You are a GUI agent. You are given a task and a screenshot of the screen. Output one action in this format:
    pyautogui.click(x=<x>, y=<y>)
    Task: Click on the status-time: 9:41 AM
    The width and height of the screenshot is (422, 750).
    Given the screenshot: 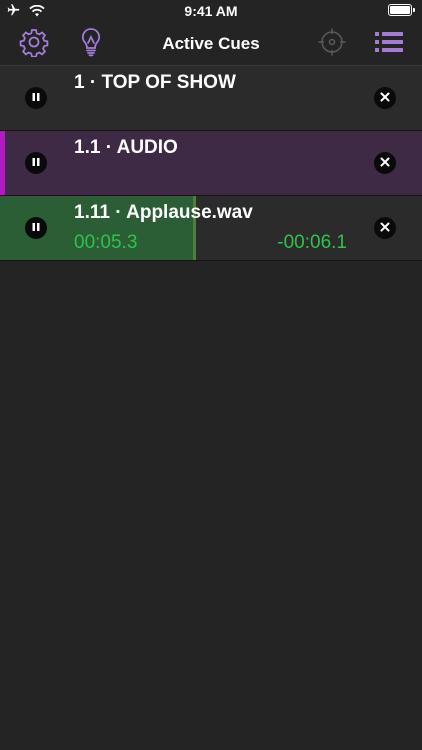 What is the action you would take?
    pyautogui.click(x=211, y=11)
    